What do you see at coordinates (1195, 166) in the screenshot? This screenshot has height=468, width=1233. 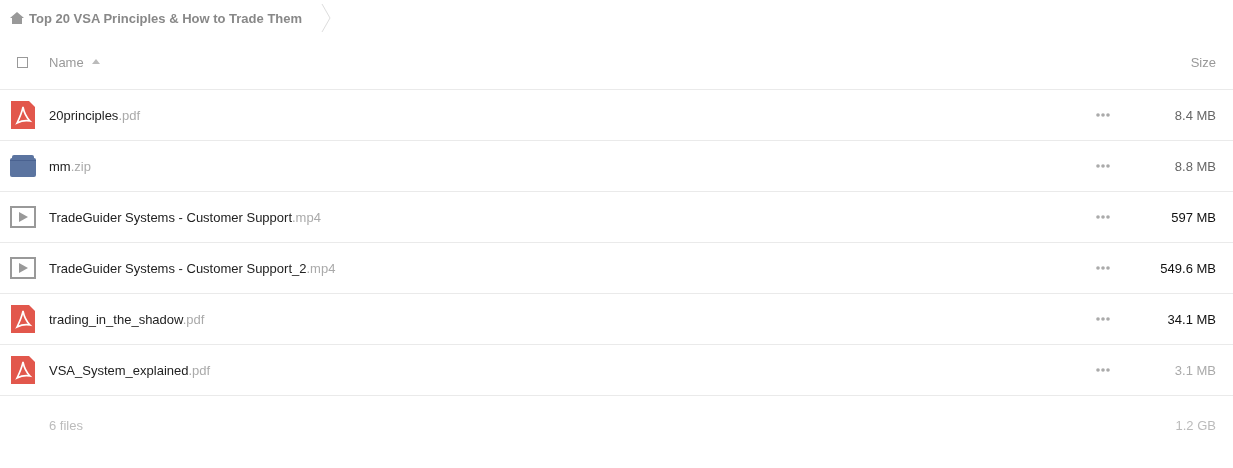 I see `file-size: 8.8 MB` at bounding box center [1195, 166].